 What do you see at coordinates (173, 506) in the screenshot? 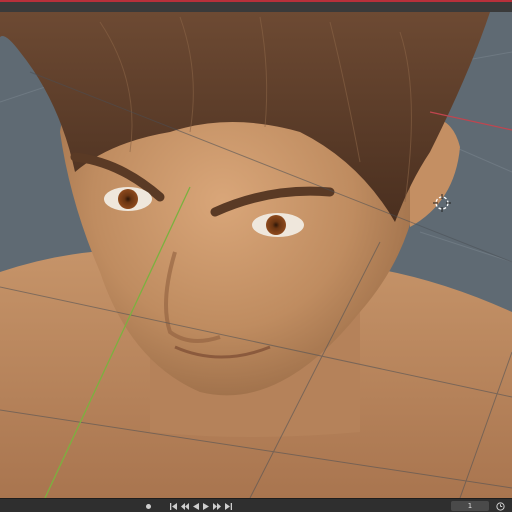
I see `jump-to-start-icon` at bounding box center [173, 506].